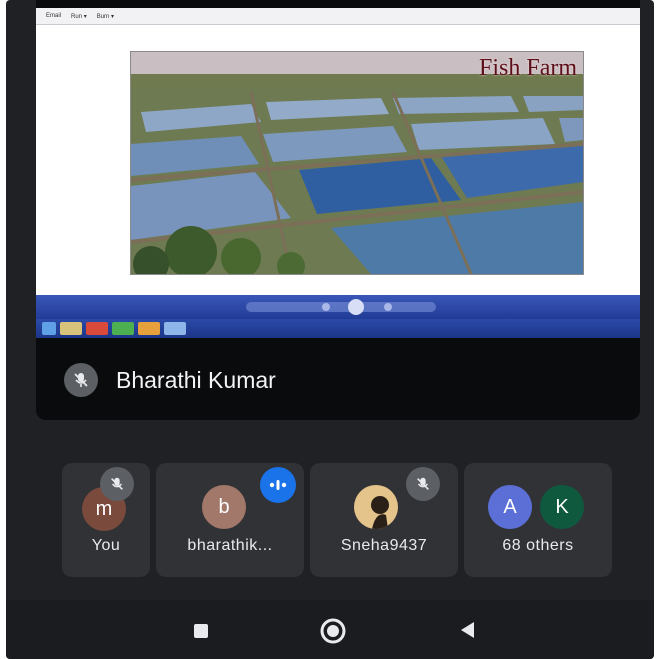  I want to click on slide-title: Fish Farm, so click(527, 68).